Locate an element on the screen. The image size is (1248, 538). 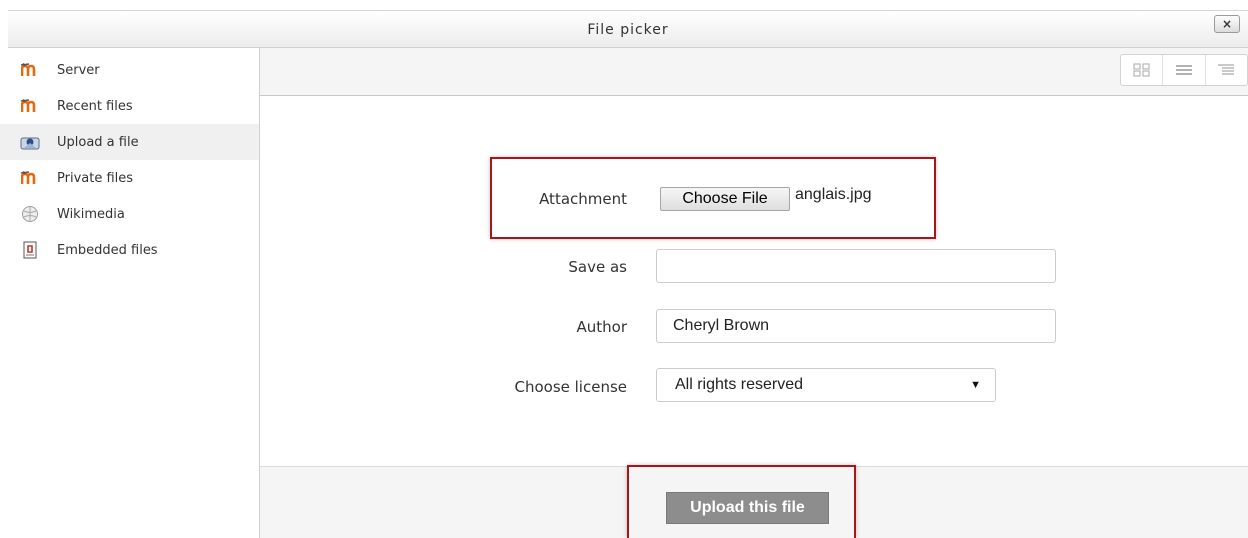
upload-highlight-box is located at coordinates (741, 501).